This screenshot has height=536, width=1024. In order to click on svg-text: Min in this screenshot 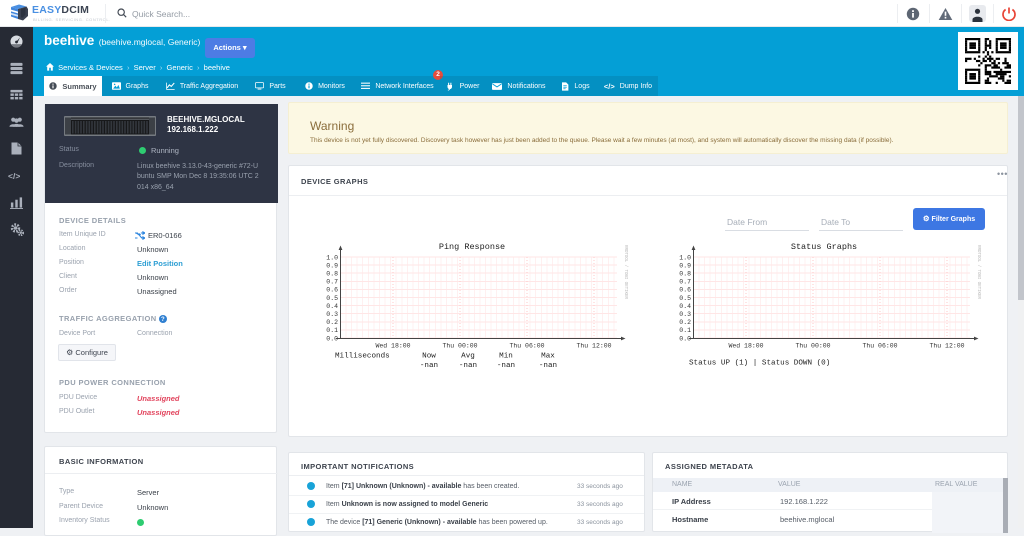, I will do `click(506, 357)`.